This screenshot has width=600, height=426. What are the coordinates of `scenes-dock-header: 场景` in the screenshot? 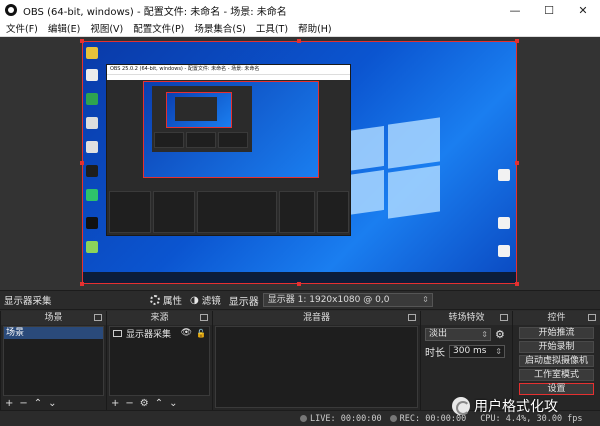 It's located at (53, 318).